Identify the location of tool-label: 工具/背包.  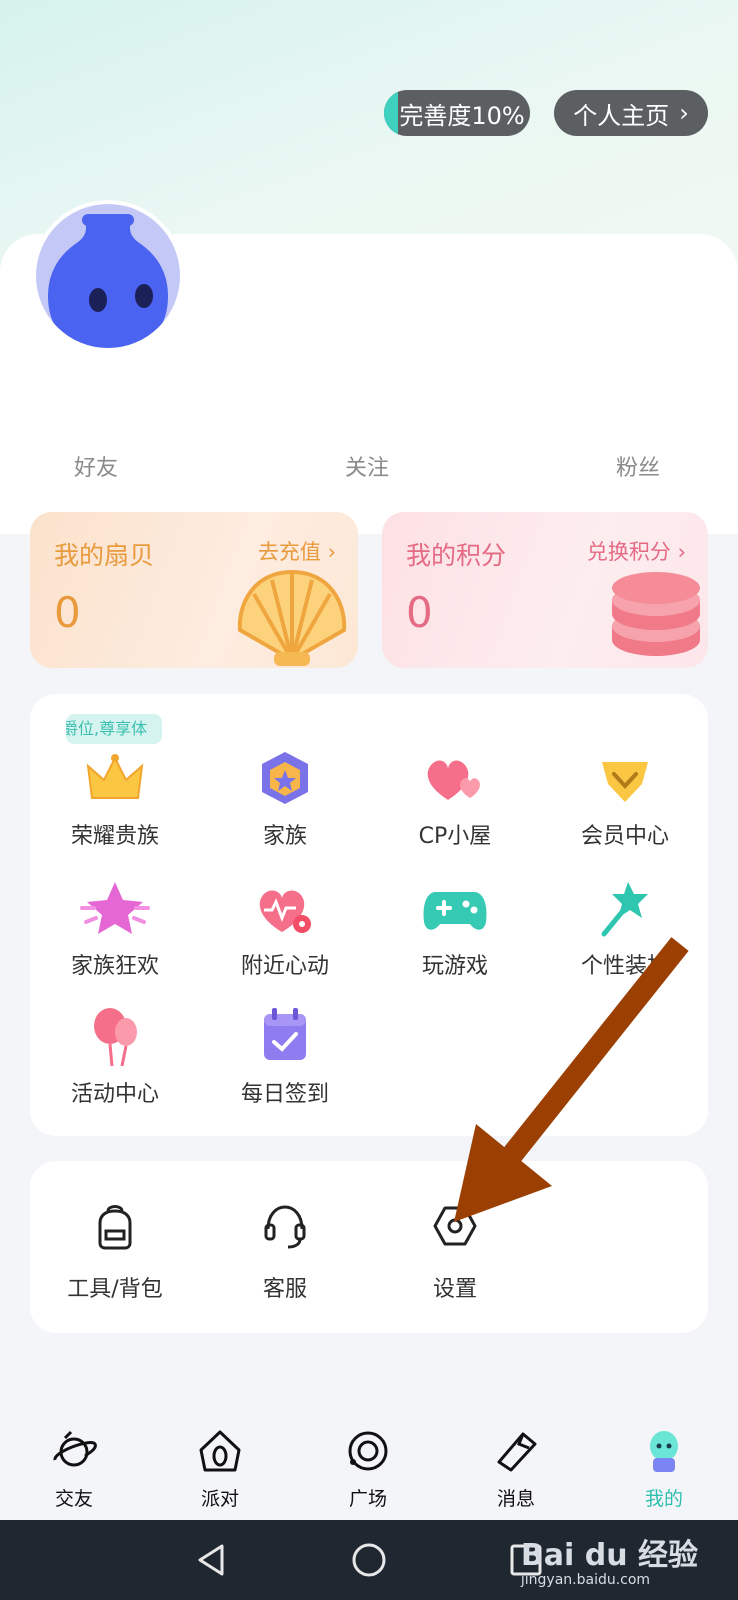
(115, 1289).